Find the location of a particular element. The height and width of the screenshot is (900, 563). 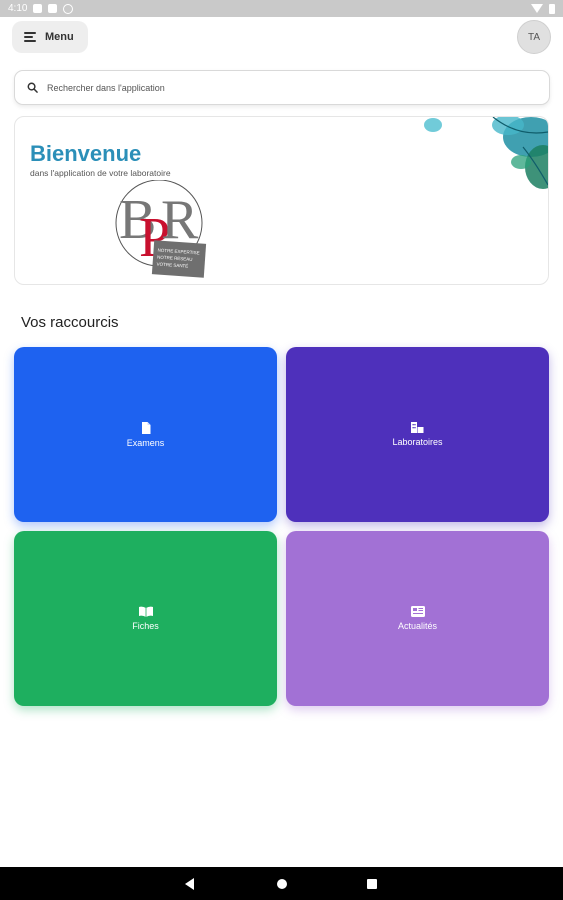

shortcut-fiches: Fiches is located at coordinates (145, 618).